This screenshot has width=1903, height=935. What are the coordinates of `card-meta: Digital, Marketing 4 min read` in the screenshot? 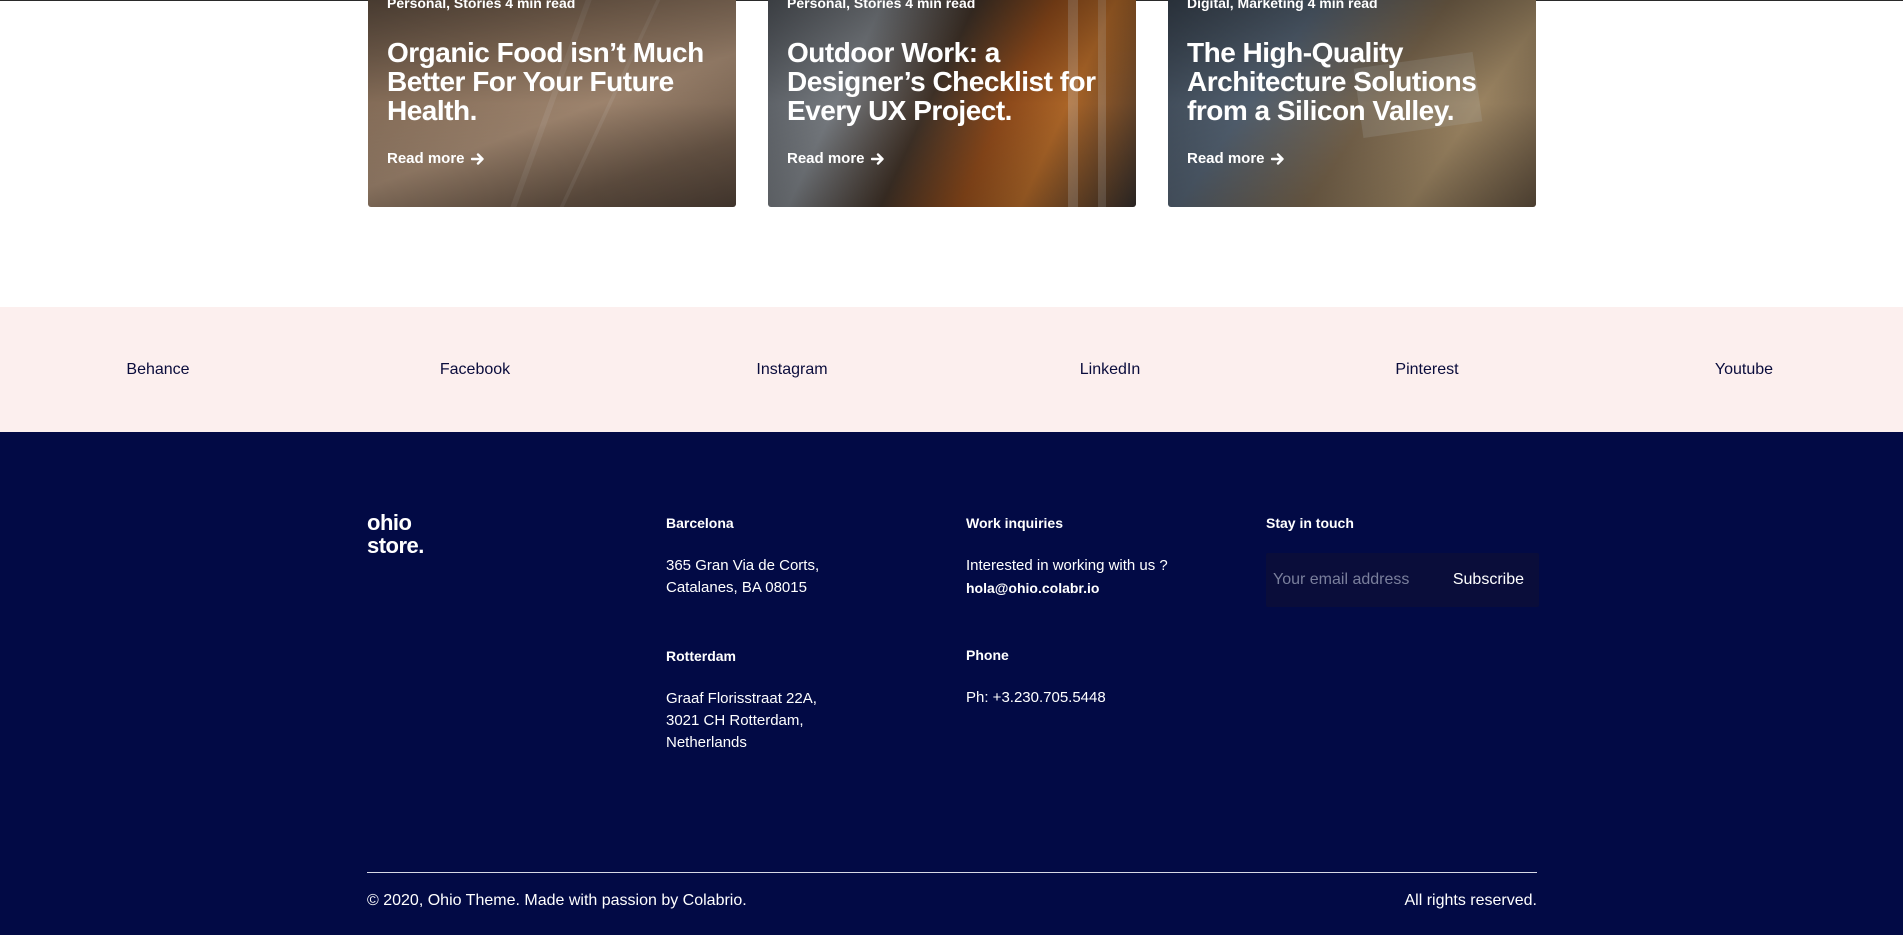 It's located at (1282, 5).